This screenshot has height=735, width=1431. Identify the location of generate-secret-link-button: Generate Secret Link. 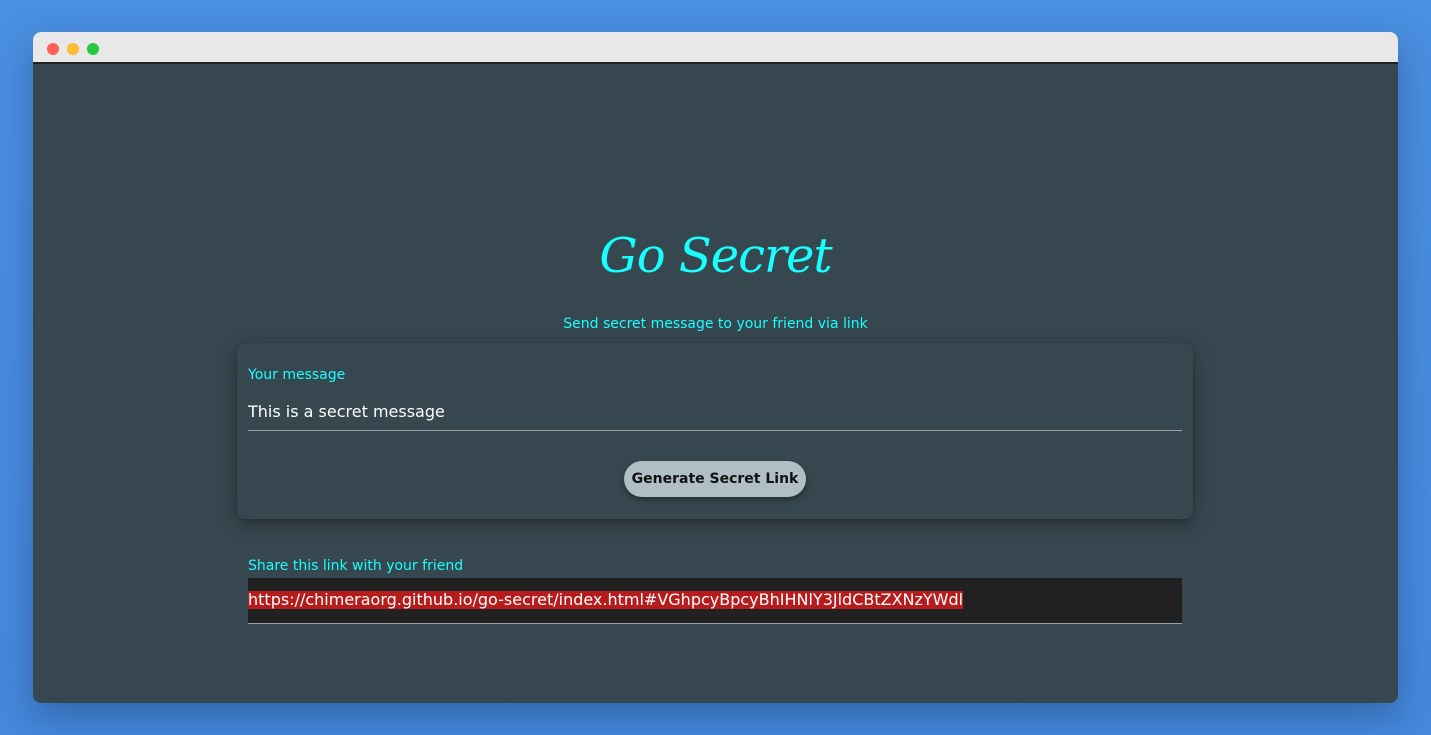
(715, 479).